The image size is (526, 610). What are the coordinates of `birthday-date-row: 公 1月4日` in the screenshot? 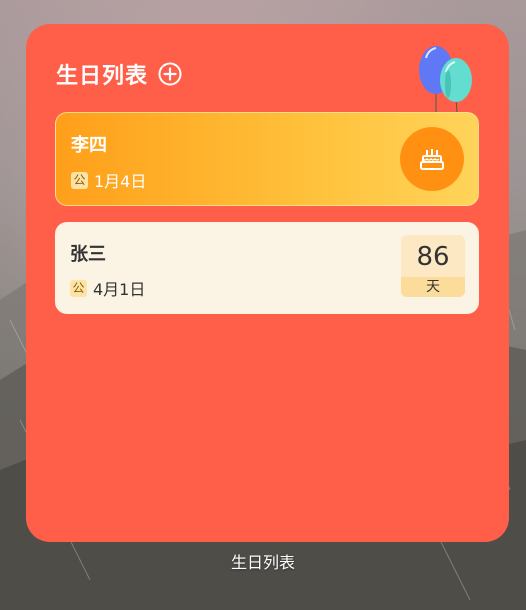 It's located at (108, 180).